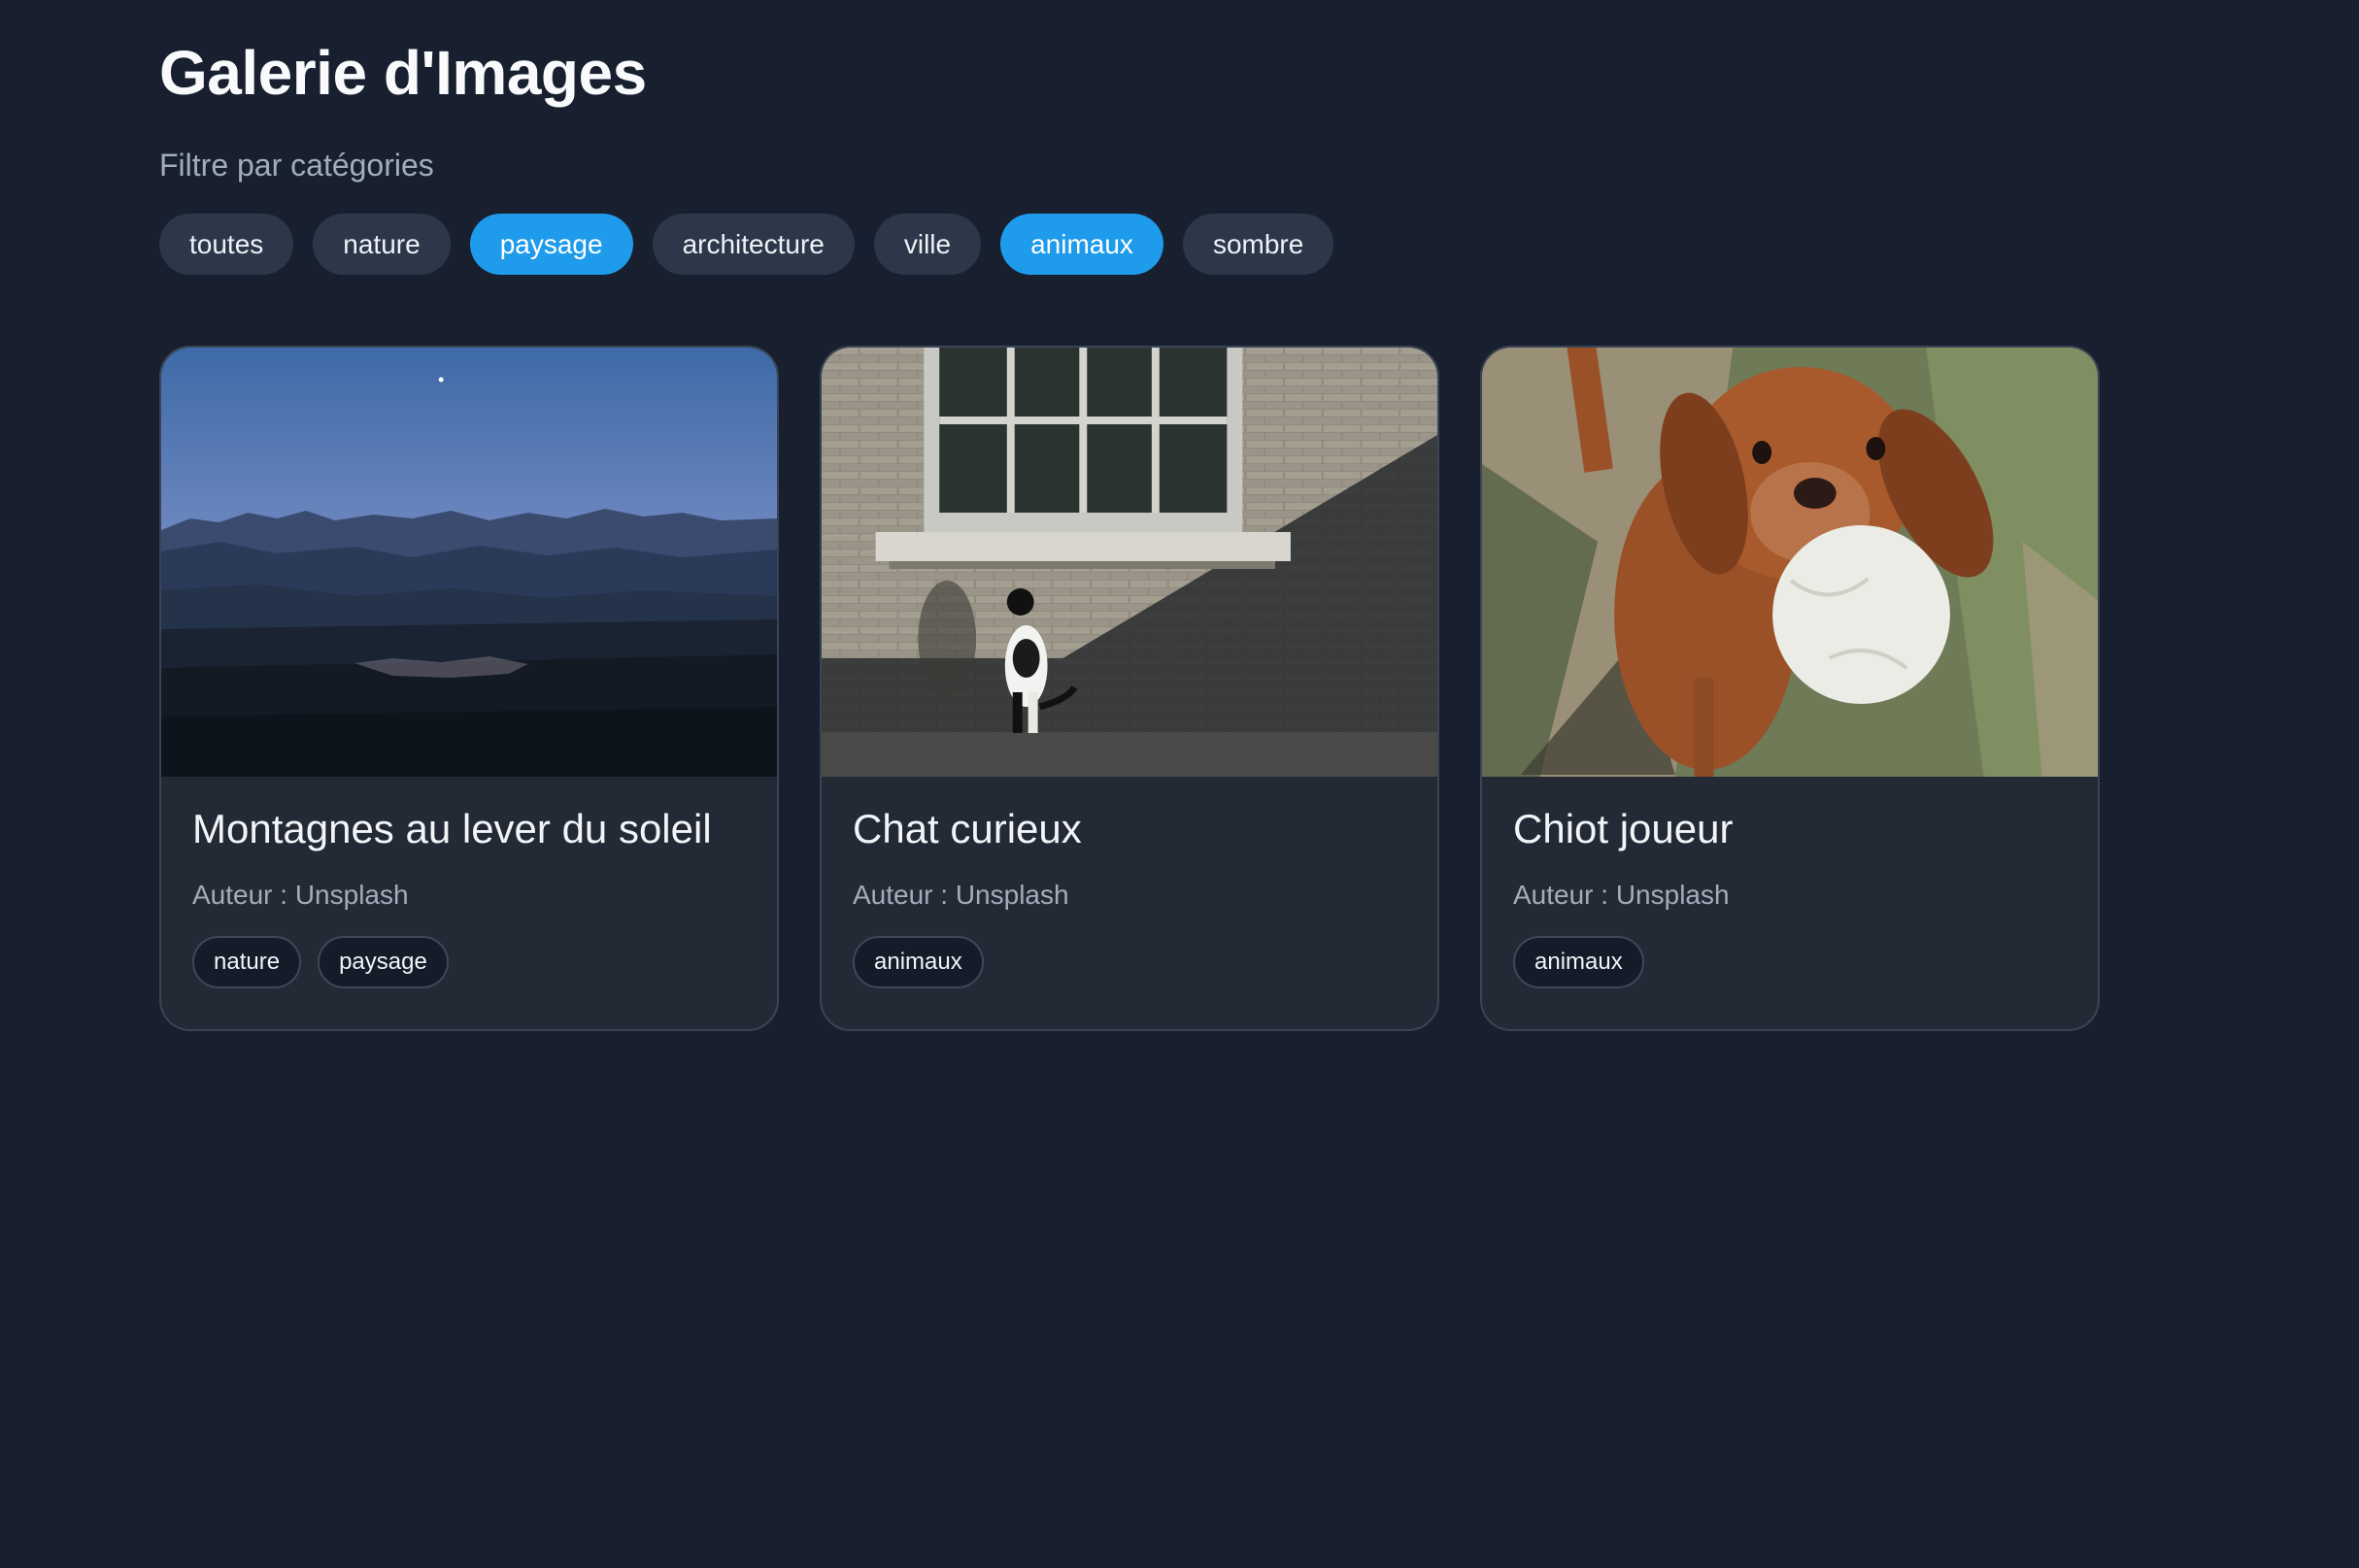 The image size is (2359, 1568). What do you see at coordinates (382, 244) in the screenshot?
I see `filter-chip-nature: nature` at bounding box center [382, 244].